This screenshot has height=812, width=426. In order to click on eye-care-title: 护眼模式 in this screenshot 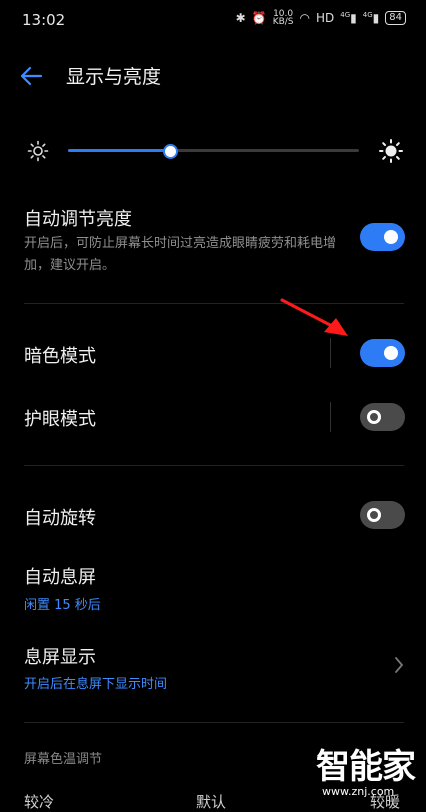, I will do `click(60, 419)`.